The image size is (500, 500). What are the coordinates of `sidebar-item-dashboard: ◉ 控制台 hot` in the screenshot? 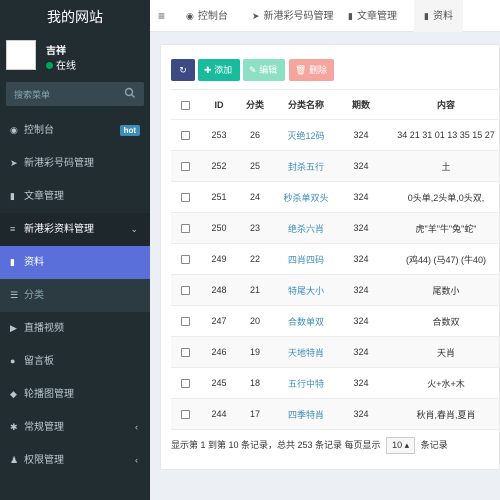 It's located at (75, 130).